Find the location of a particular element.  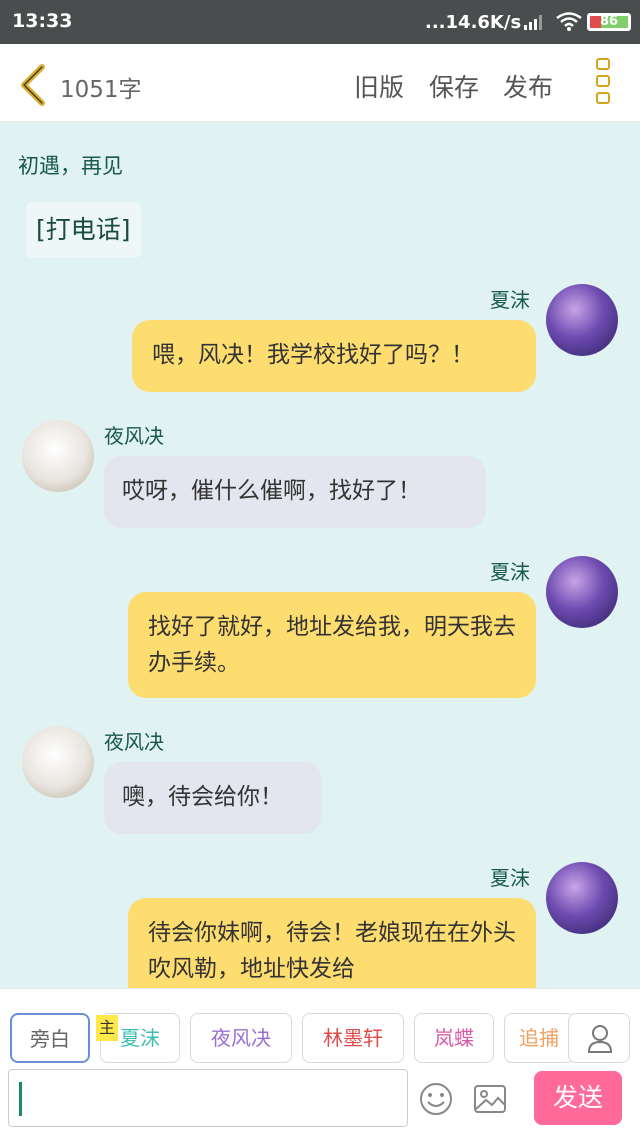

add-role-button is located at coordinates (599, 1038).